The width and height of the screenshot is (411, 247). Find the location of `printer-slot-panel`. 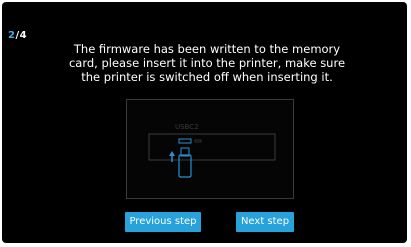

printer-slot-panel is located at coordinates (212, 147).